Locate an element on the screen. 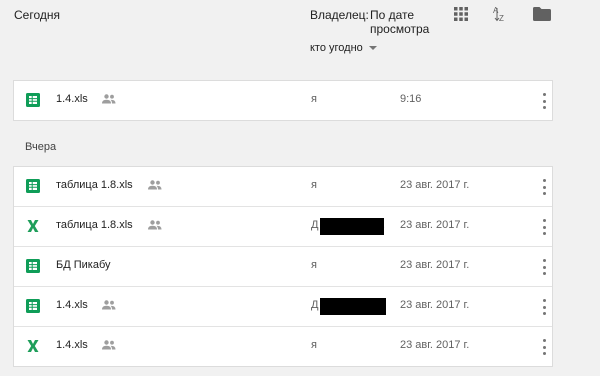  group-header-today: Сегодня is located at coordinates (37, 15).